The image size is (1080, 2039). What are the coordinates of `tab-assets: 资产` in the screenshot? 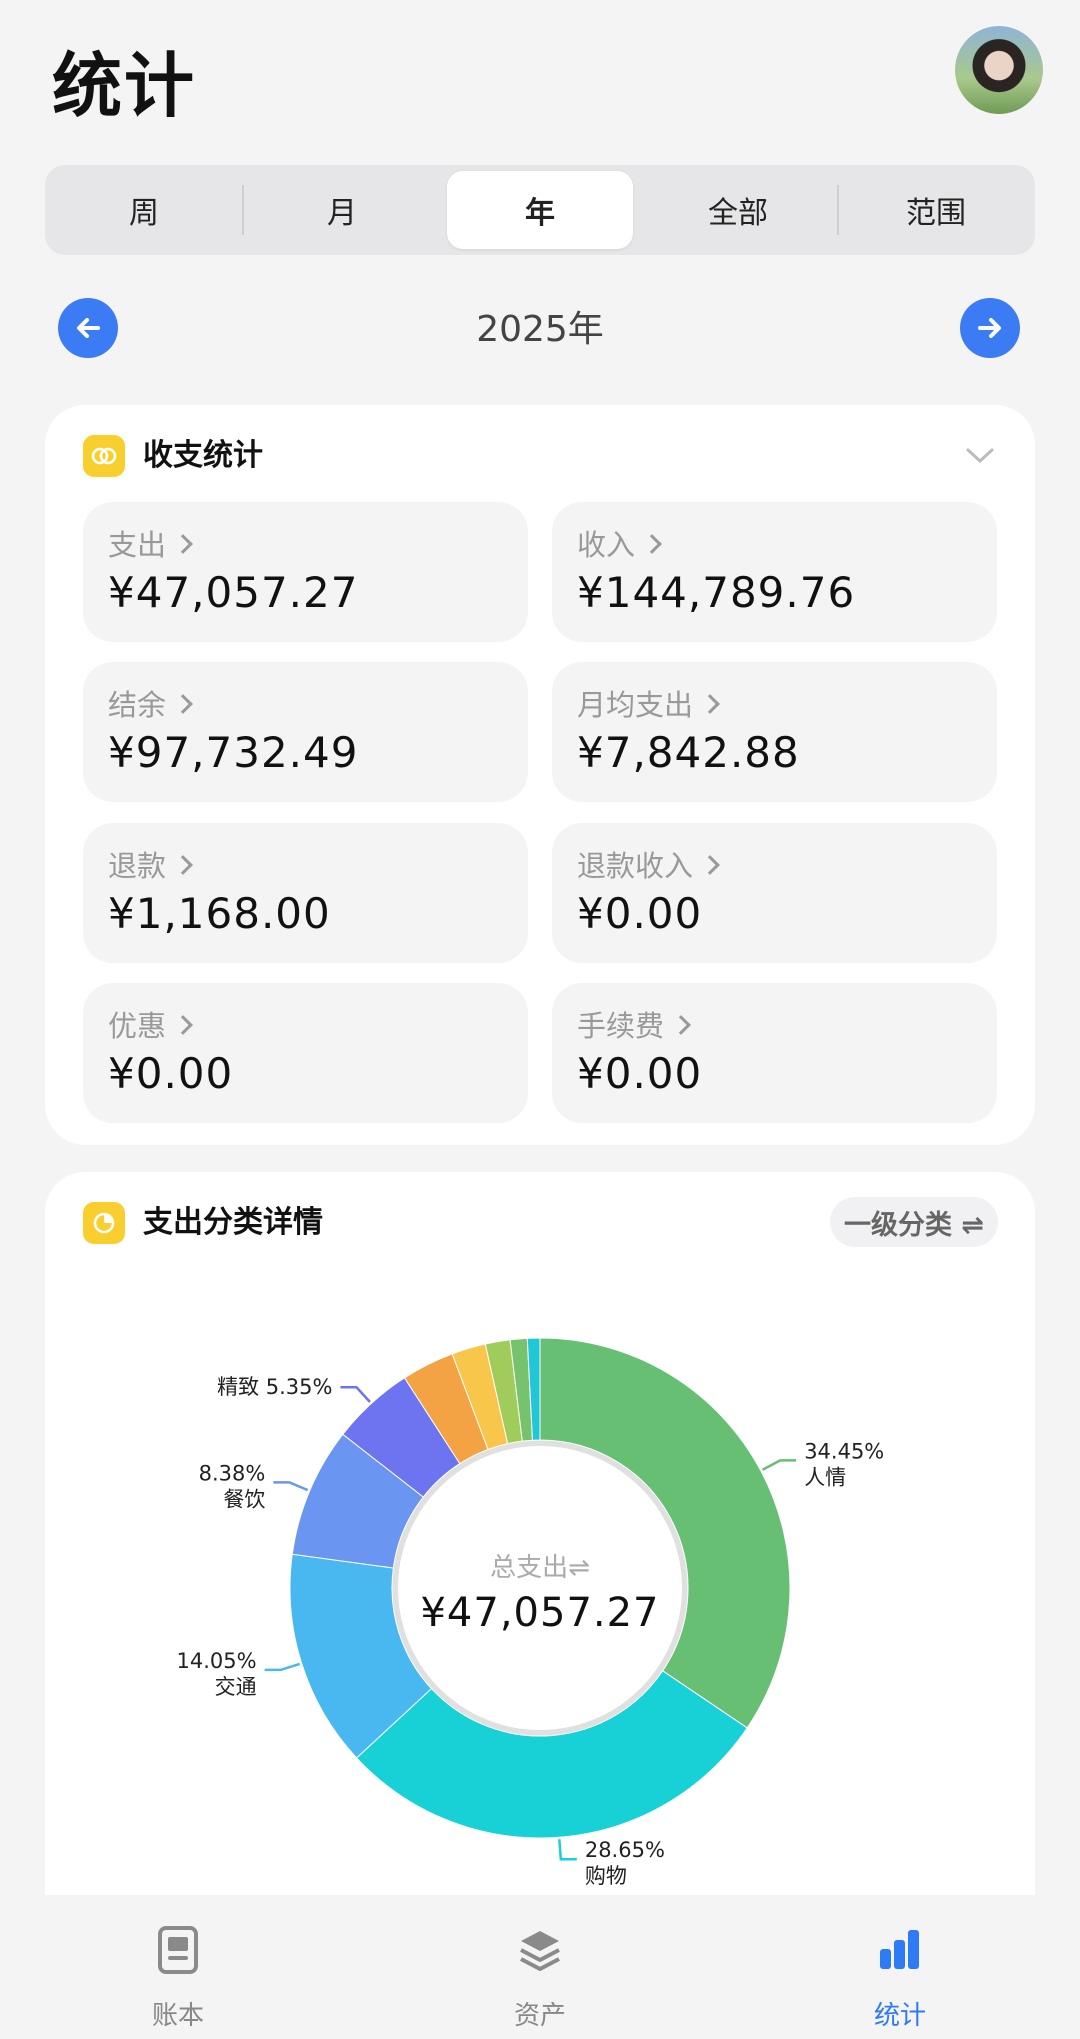 It's located at (540, 1967).